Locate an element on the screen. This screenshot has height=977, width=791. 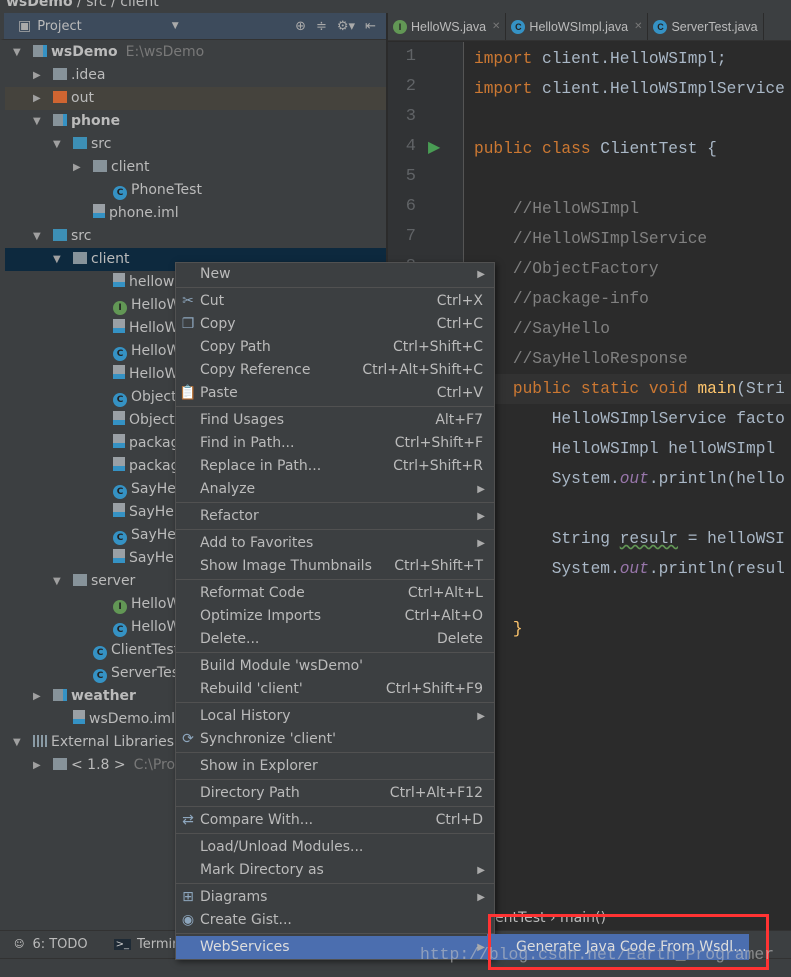
code-token: .println(hello is located at coordinates (716, 479).